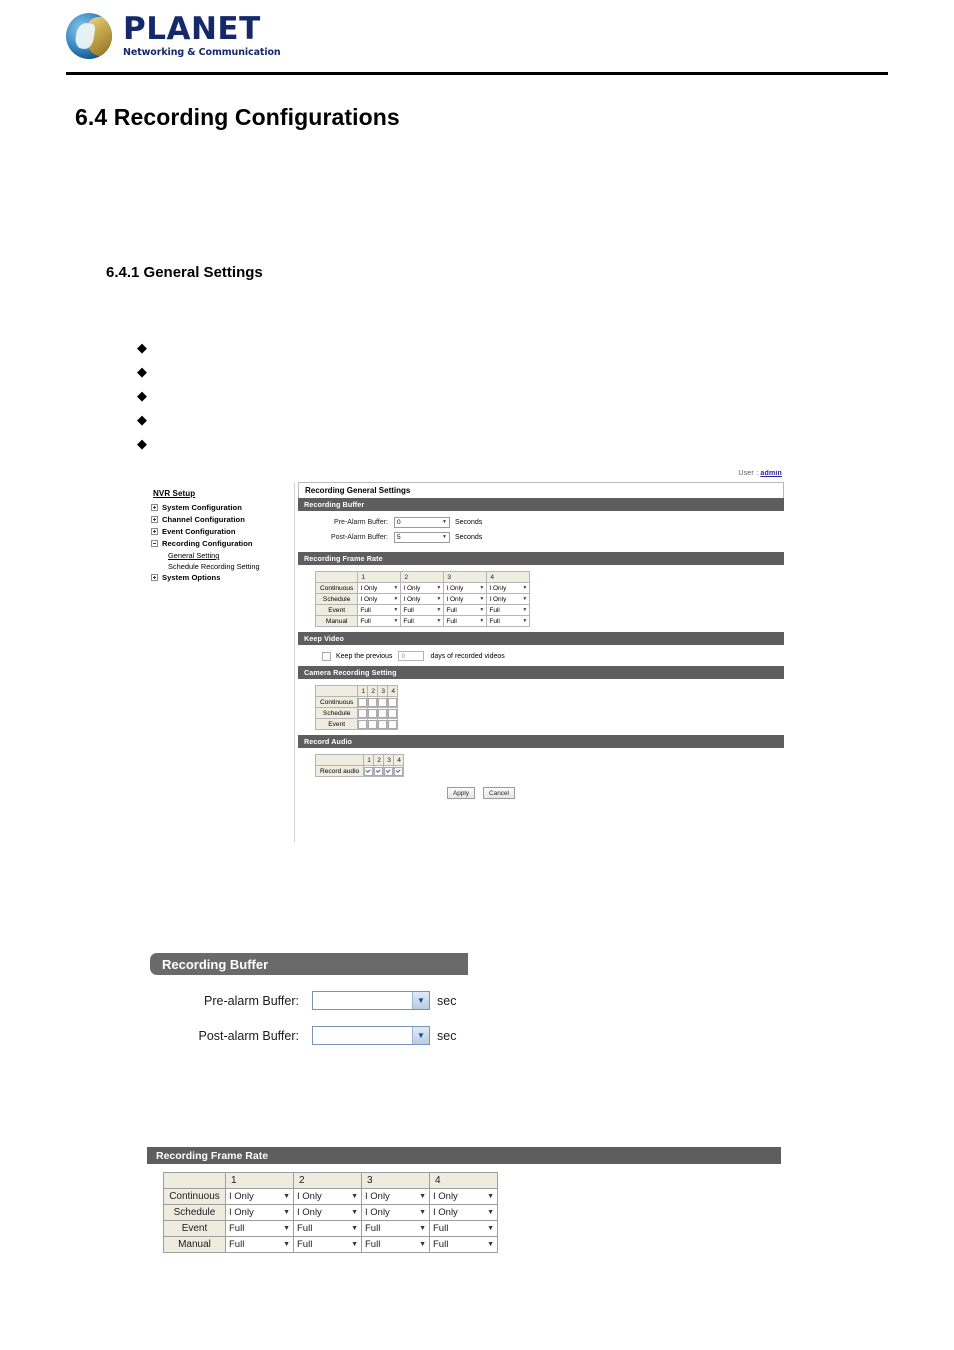  I want to click on collapse-minus-icon, so click(154, 543).